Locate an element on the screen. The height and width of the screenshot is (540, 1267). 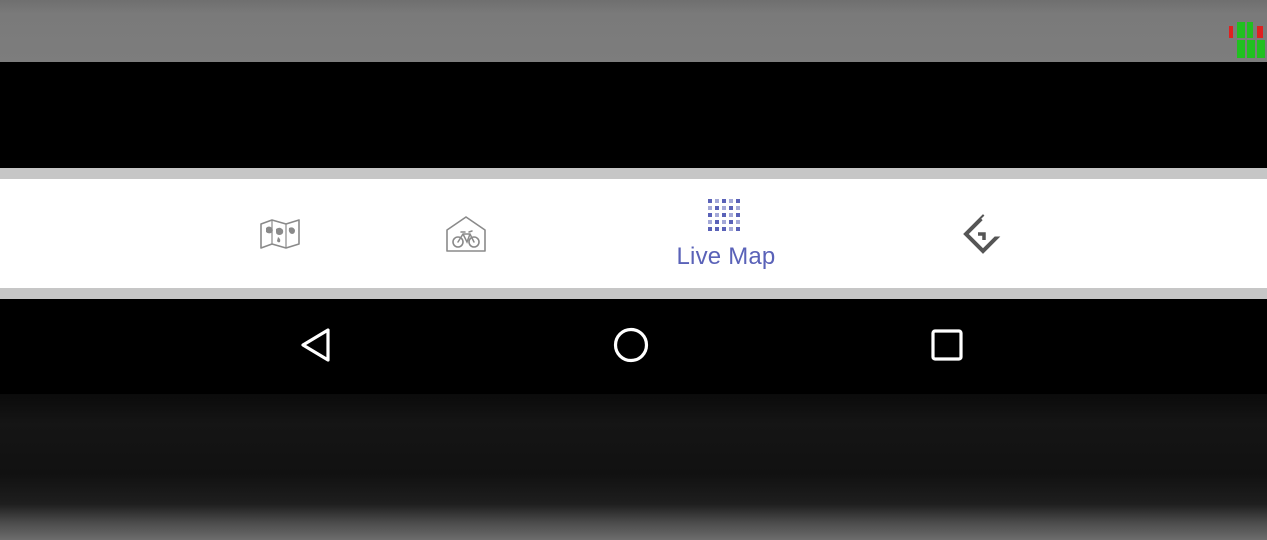
world-map-icon is located at coordinates (280, 234).